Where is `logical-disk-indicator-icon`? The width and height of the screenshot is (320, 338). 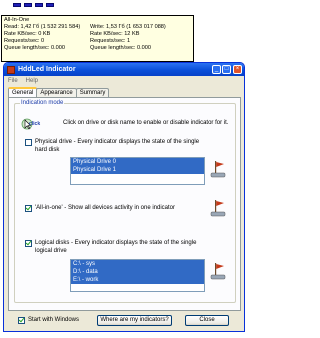 logical-disk-indicator-icon is located at coordinates (218, 271).